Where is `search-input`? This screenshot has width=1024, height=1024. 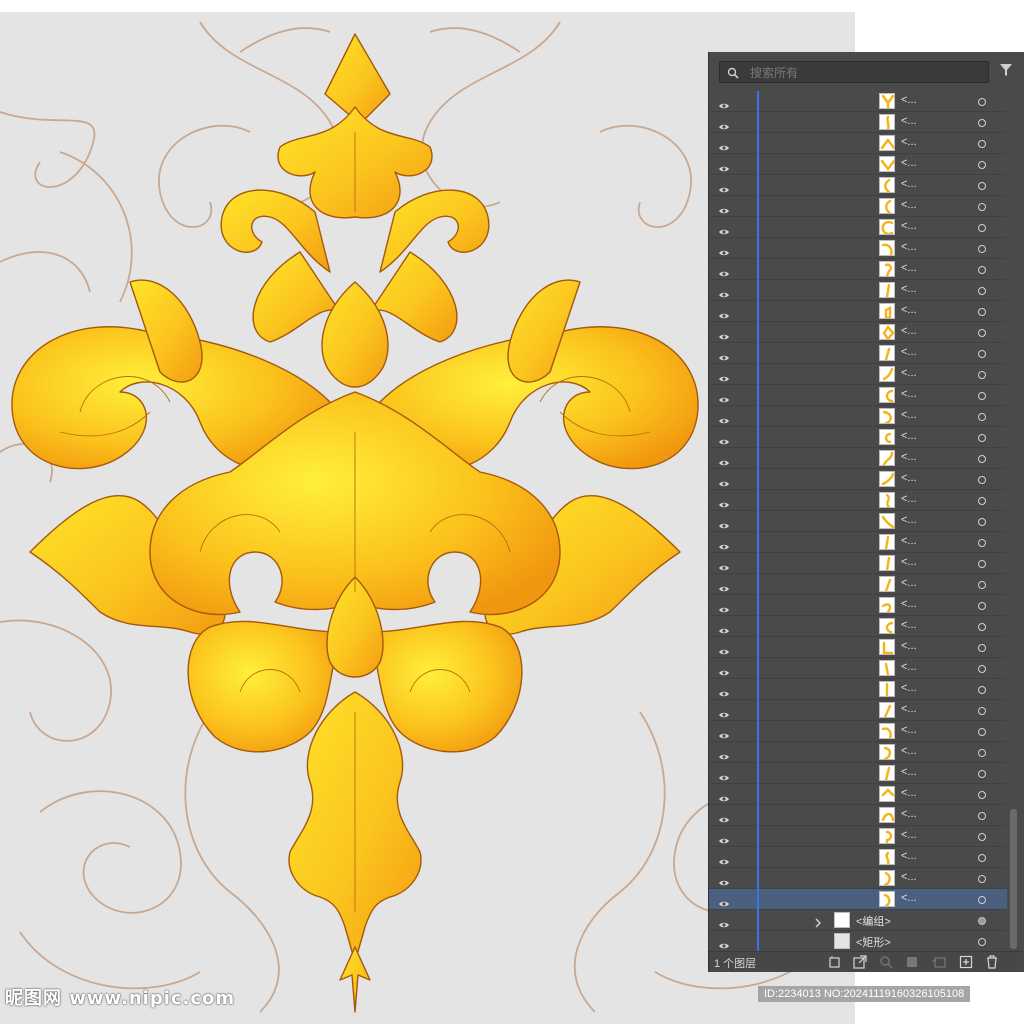 search-input is located at coordinates (865, 73).